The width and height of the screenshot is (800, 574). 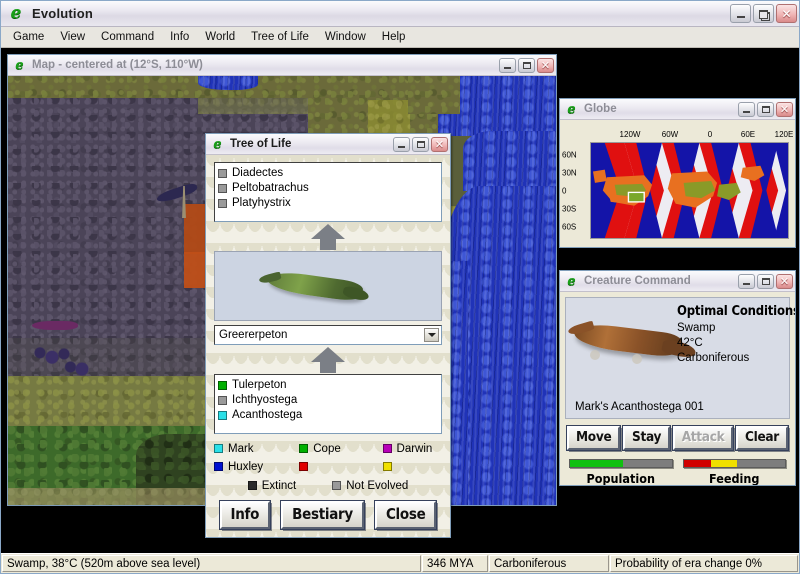 I want to click on menu-window: Window, so click(x=345, y=37).